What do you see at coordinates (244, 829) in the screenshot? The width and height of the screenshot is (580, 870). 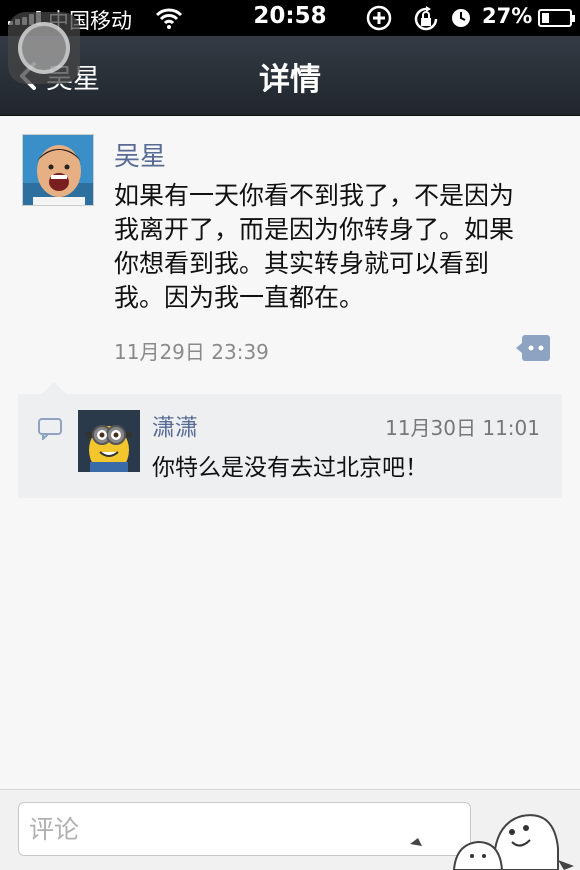 I see `comment-input` at bounding box center [244, 829].